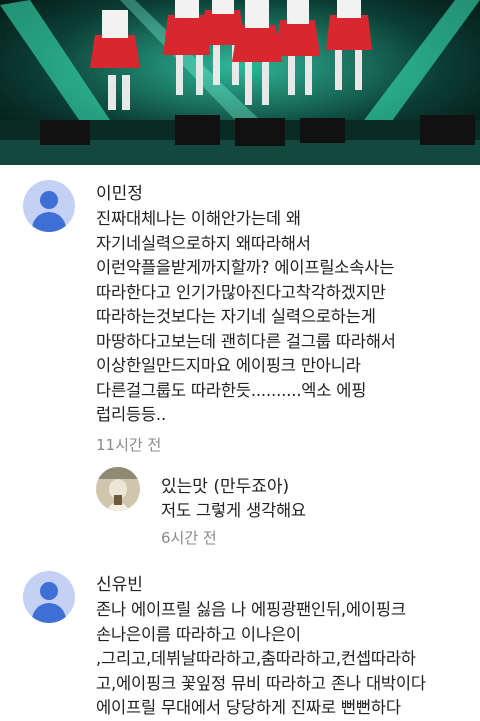  Describe the element at coordinates (256, 658) in the screenshot. I see `comment-line: ,그리고,데뷔날따라하고,춤따라하고,컨셉따라하` at that location.